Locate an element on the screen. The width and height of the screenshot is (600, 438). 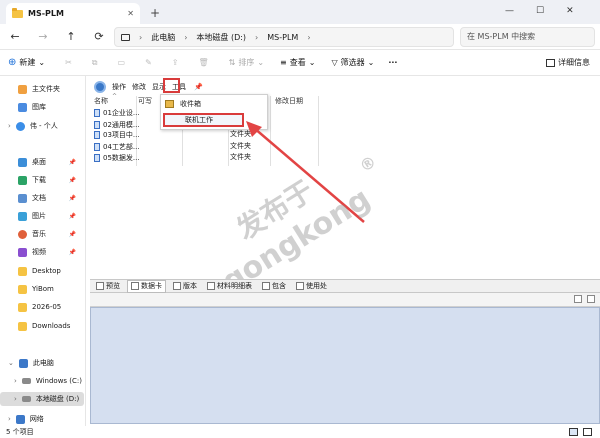
plm-toolbar: 操作 修改 显示 工具 📌 is located at coordinates (148, 87).